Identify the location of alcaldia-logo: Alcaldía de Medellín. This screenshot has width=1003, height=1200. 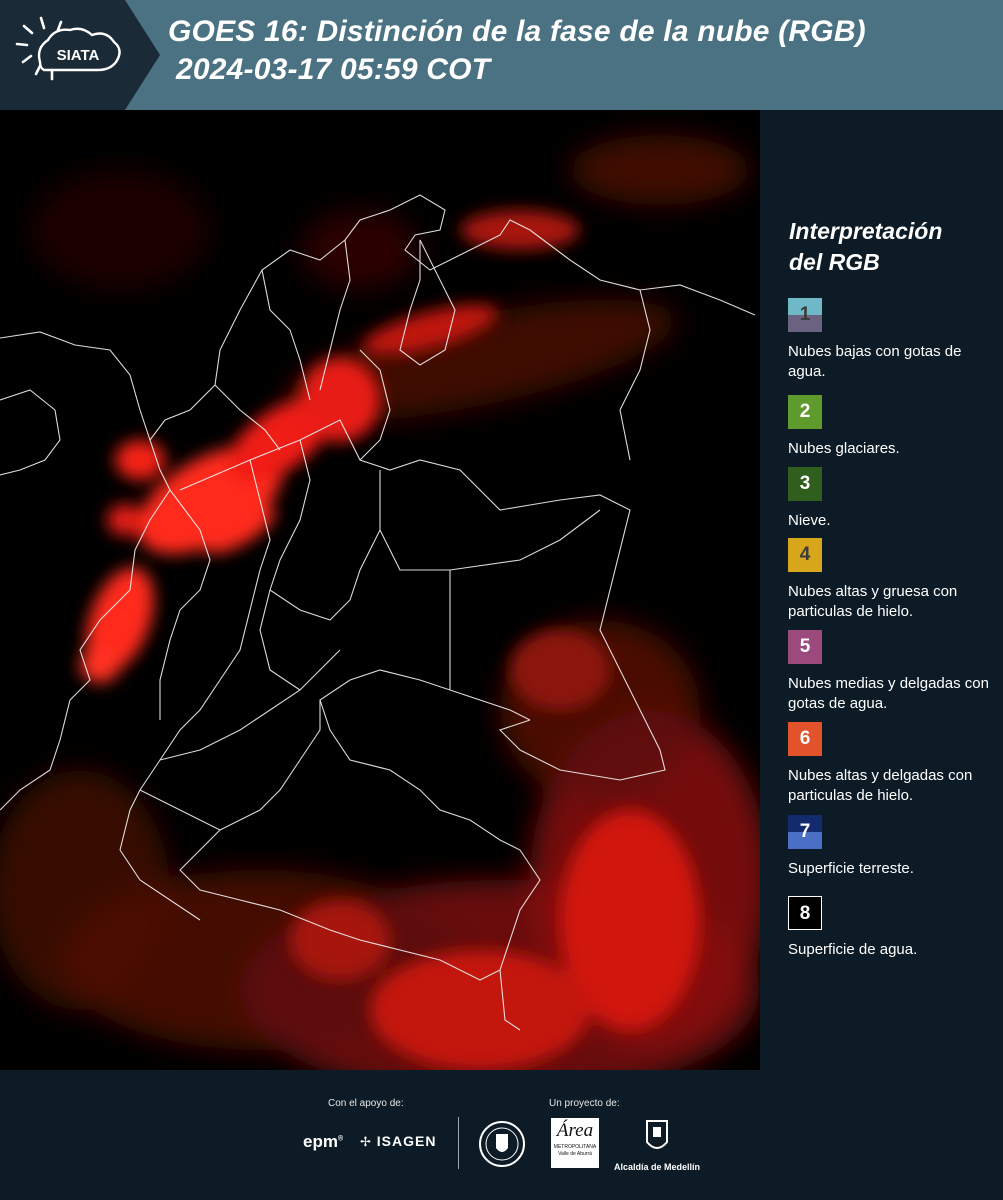
(657, 1145).